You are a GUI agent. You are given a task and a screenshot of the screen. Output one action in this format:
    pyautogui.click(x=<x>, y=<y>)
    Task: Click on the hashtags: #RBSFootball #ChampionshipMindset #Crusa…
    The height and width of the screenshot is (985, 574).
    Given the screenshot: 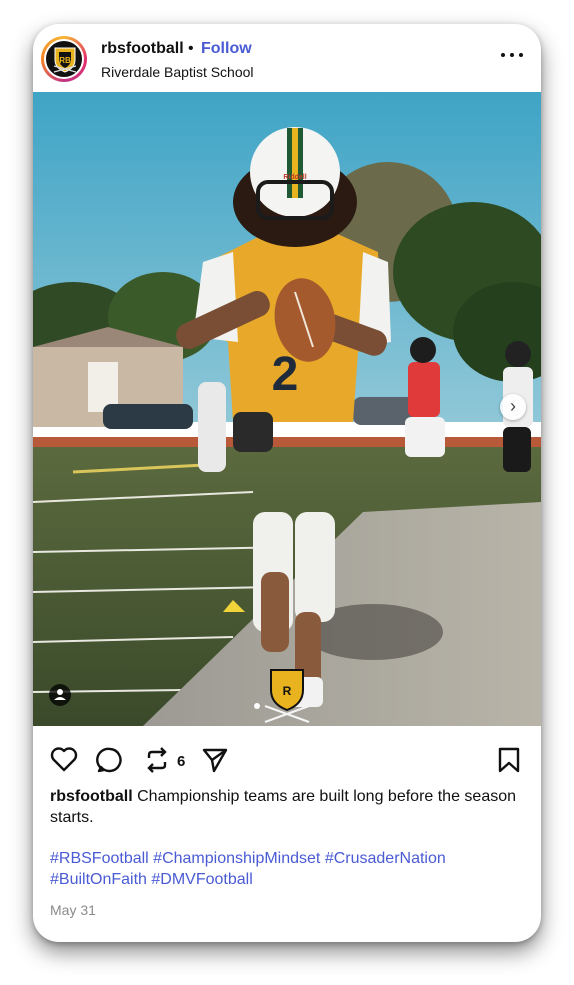 What is the action you would take?
    pyautogui.click(x=290, y=869)
    